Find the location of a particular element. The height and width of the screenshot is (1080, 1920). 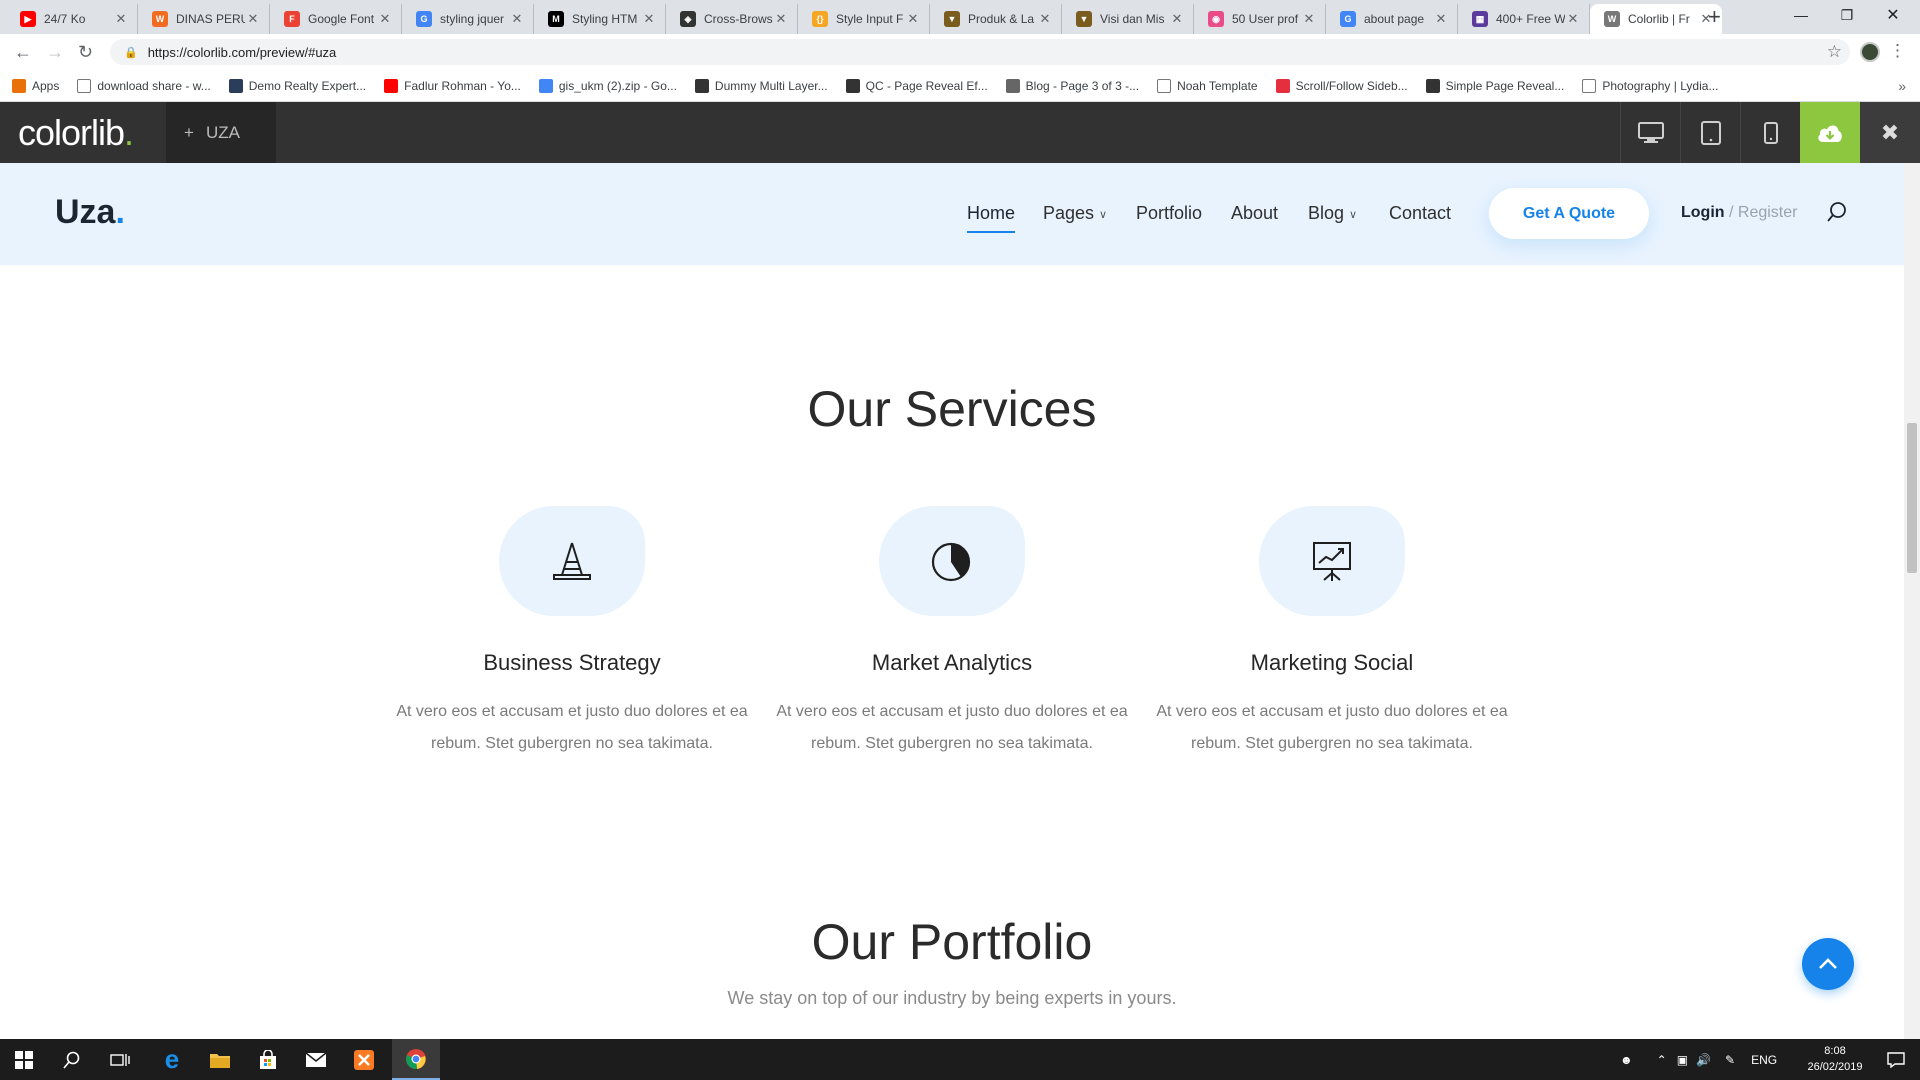

store-app is located at coordinates (268, 1059).